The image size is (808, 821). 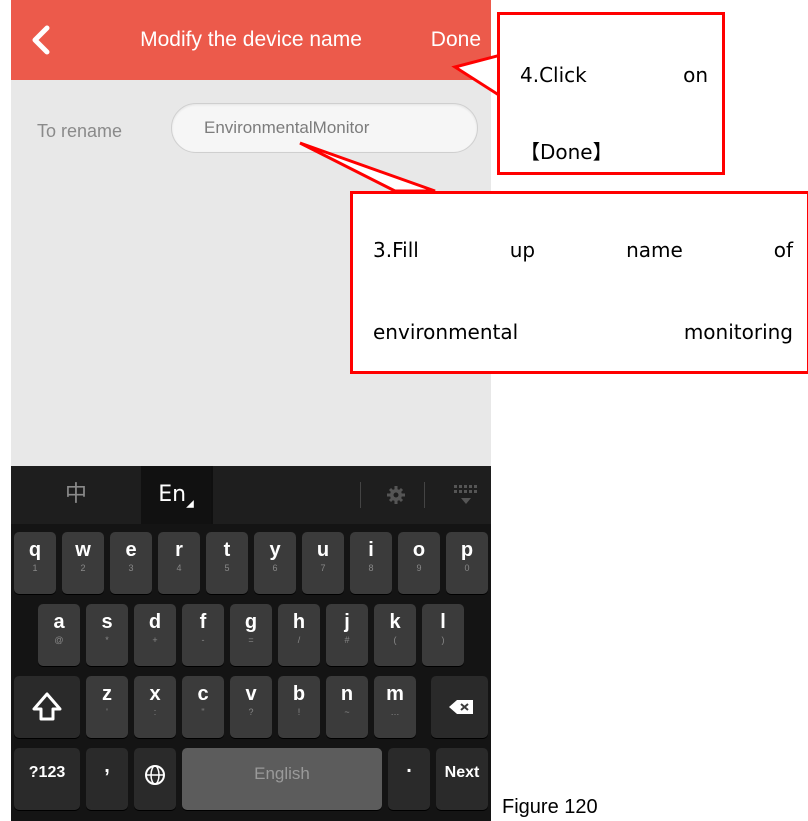 What do you see at coordinates (251, 622) in the screenshot?
I see `key-label: g` at bounding box center [251, 622].